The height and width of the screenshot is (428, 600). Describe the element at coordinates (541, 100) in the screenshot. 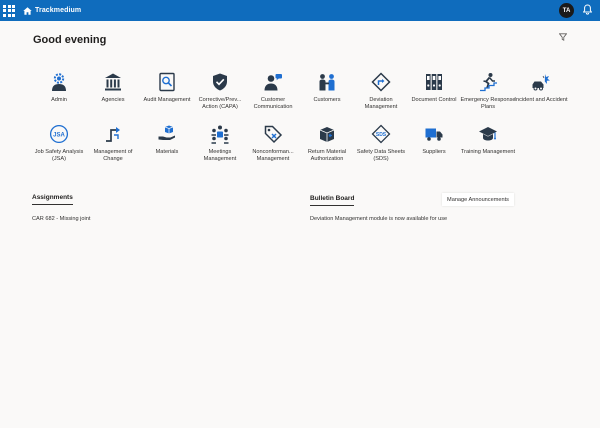

I see `module-label: Incident and Accident` at that location.